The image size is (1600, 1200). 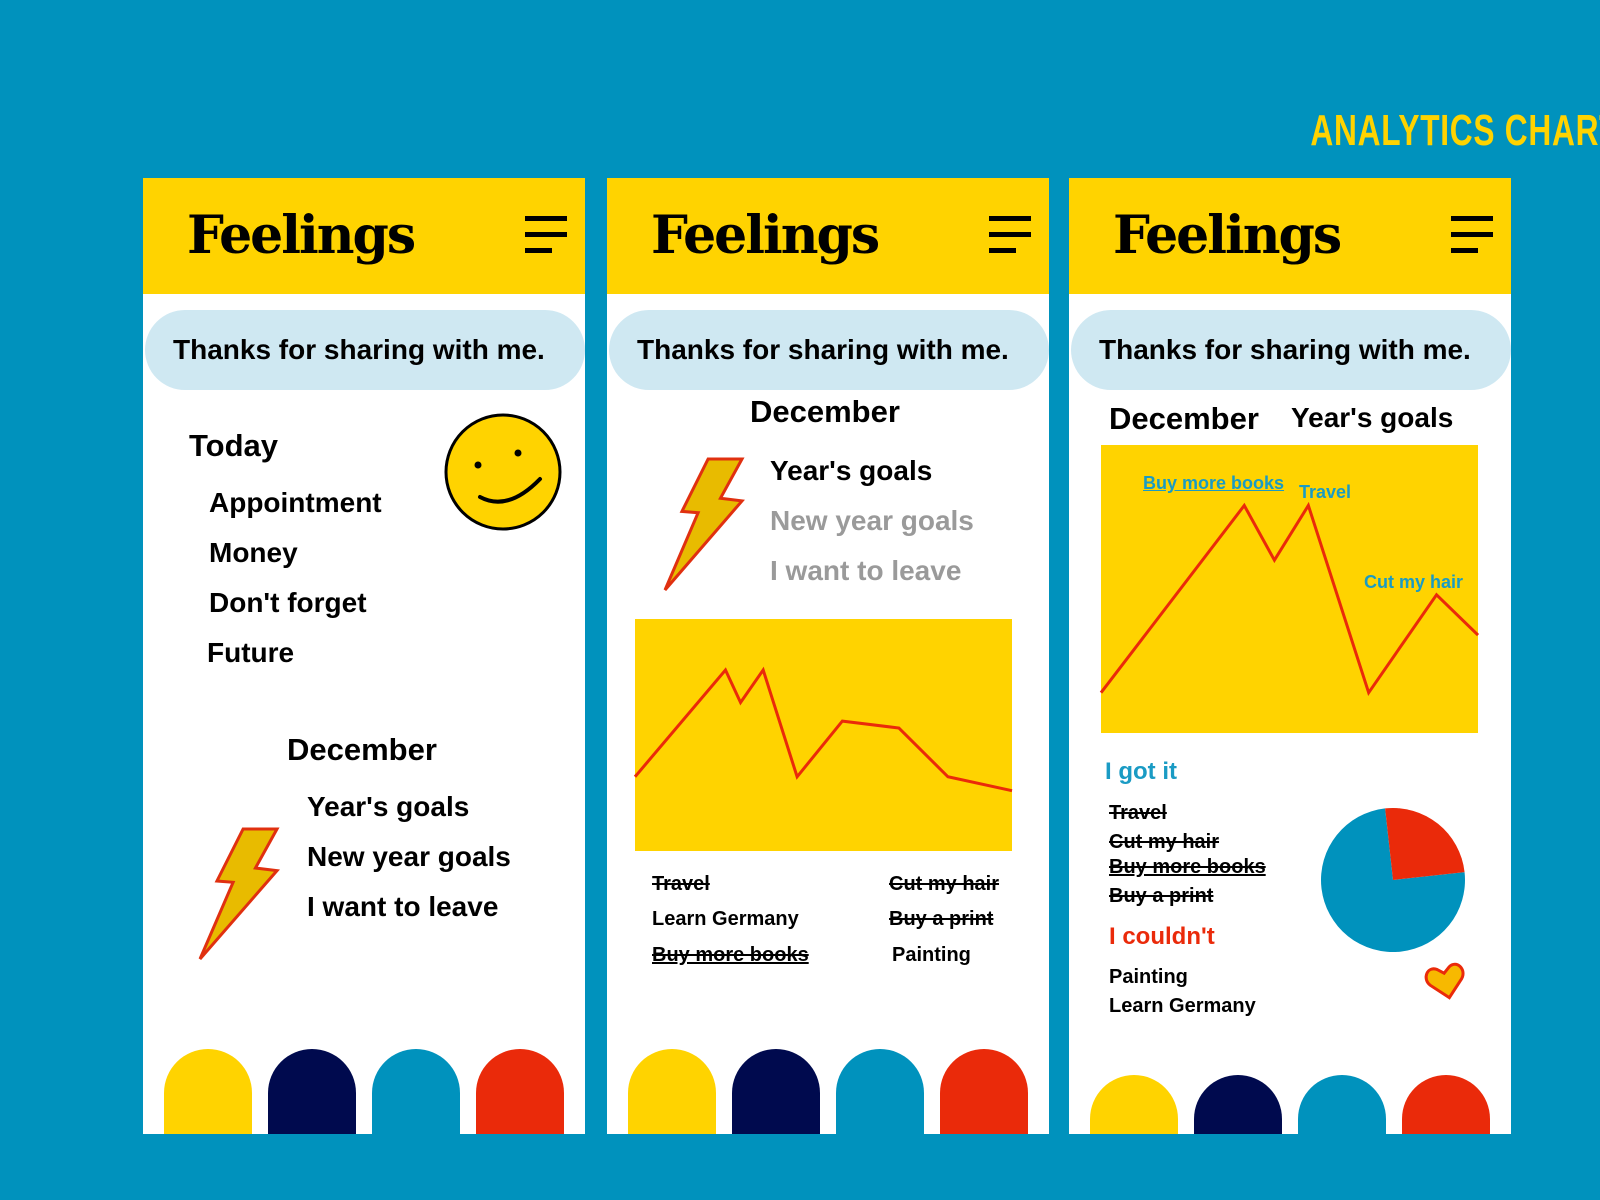 What do you see at coordinates (250, 653) in the screenshot?
I see `today-item: Future` at bounding box center [250, 653].